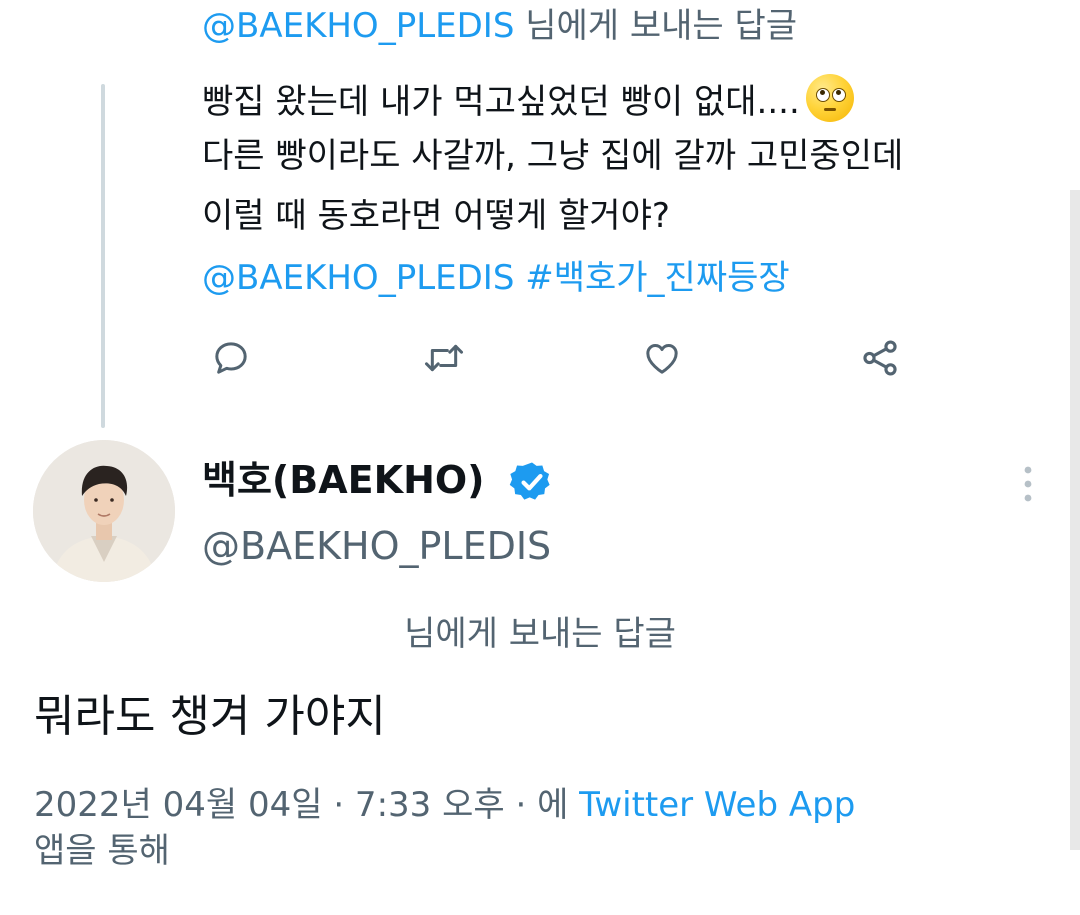 This screenshot has height=915, width=1080. Describe the element at coordinates (358, 278) in the screenshot. I see `mention-link: @BAEKHO_PLEDIS` at that location.